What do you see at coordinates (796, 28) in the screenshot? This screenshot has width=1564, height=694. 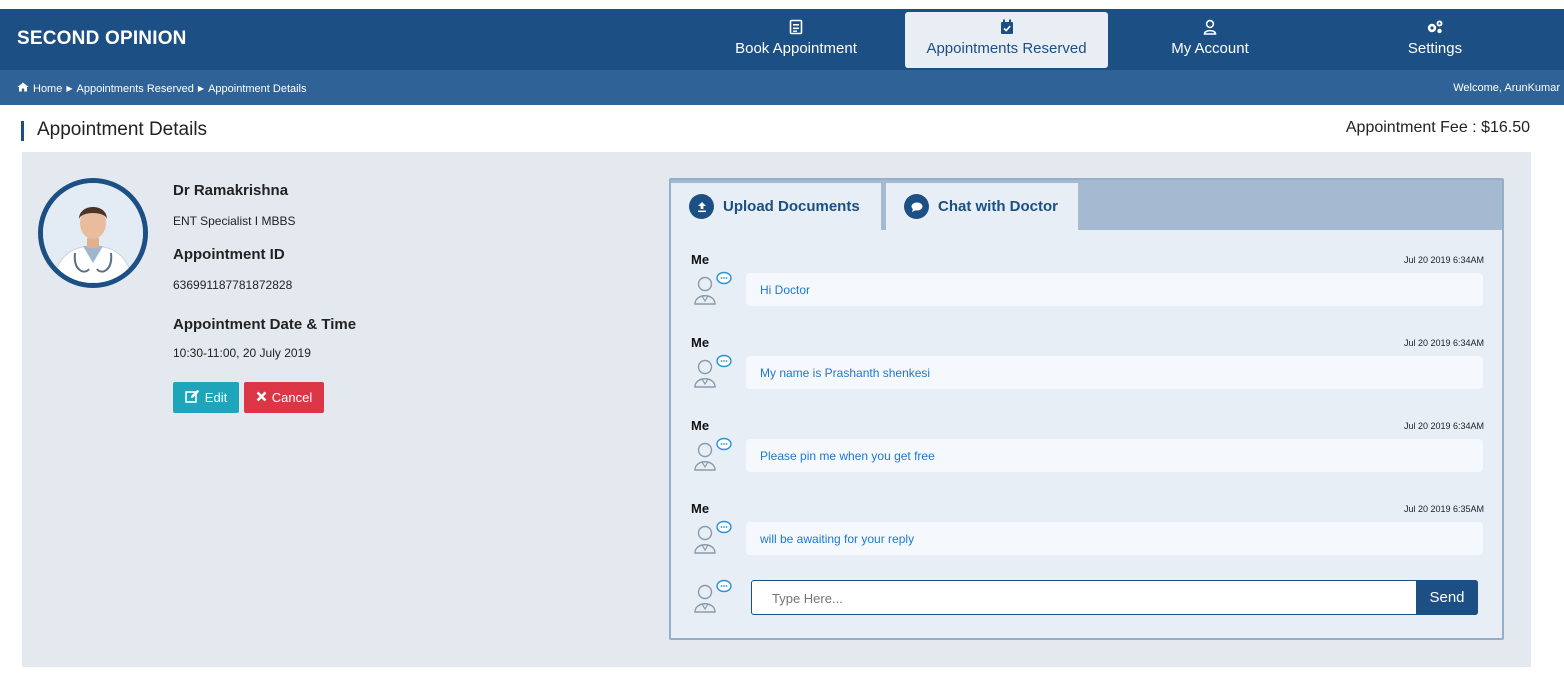 I see `calendar-book-icon` at bounding box center [796, 28].